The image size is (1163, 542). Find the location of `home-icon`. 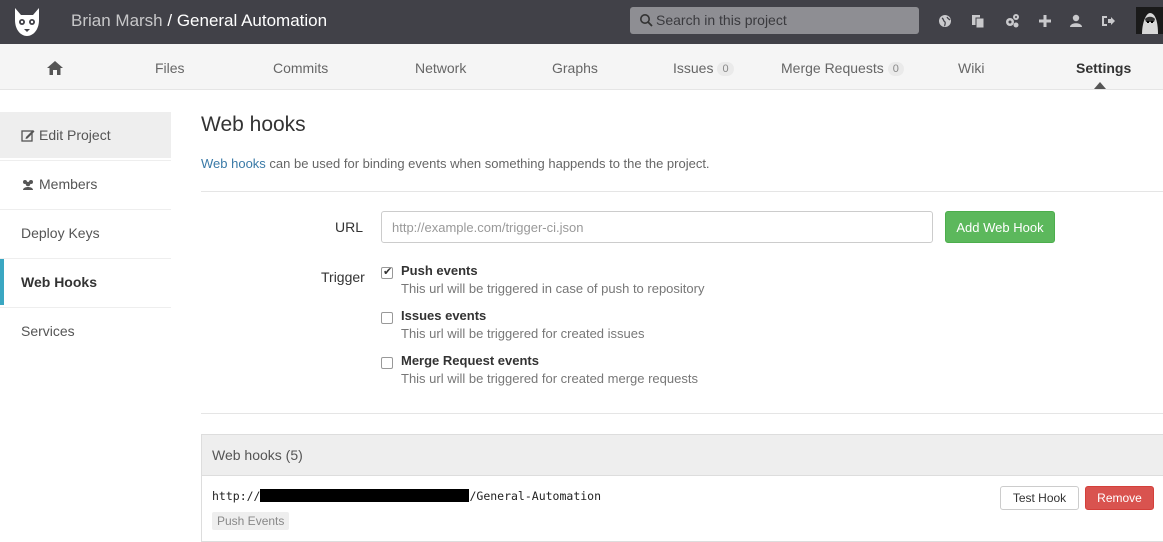

home-icon is located at coordinates (55, 68).